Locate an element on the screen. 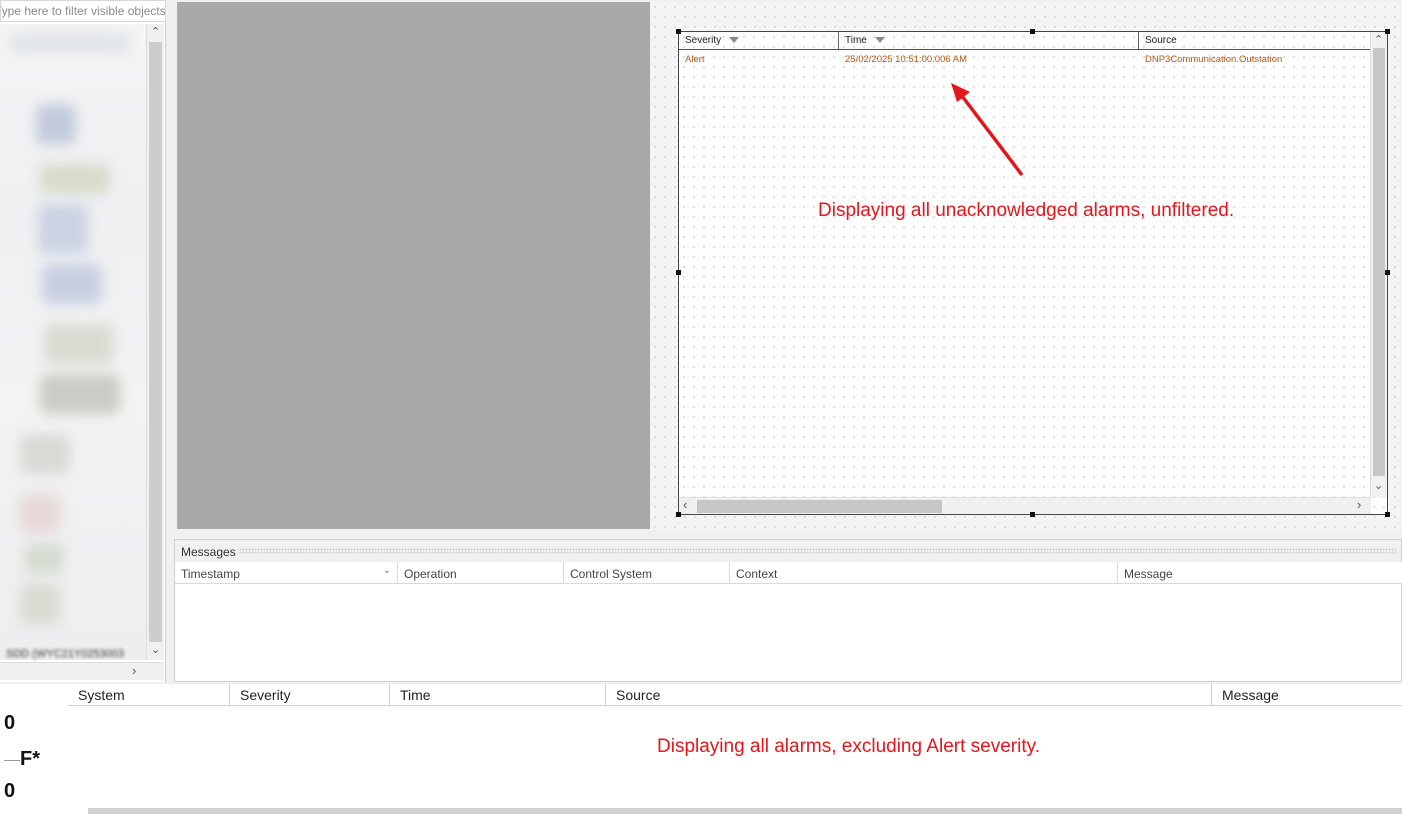 This screenshot has height=814, width=1402. column-header-system: System is located at coordinates (149, 695).